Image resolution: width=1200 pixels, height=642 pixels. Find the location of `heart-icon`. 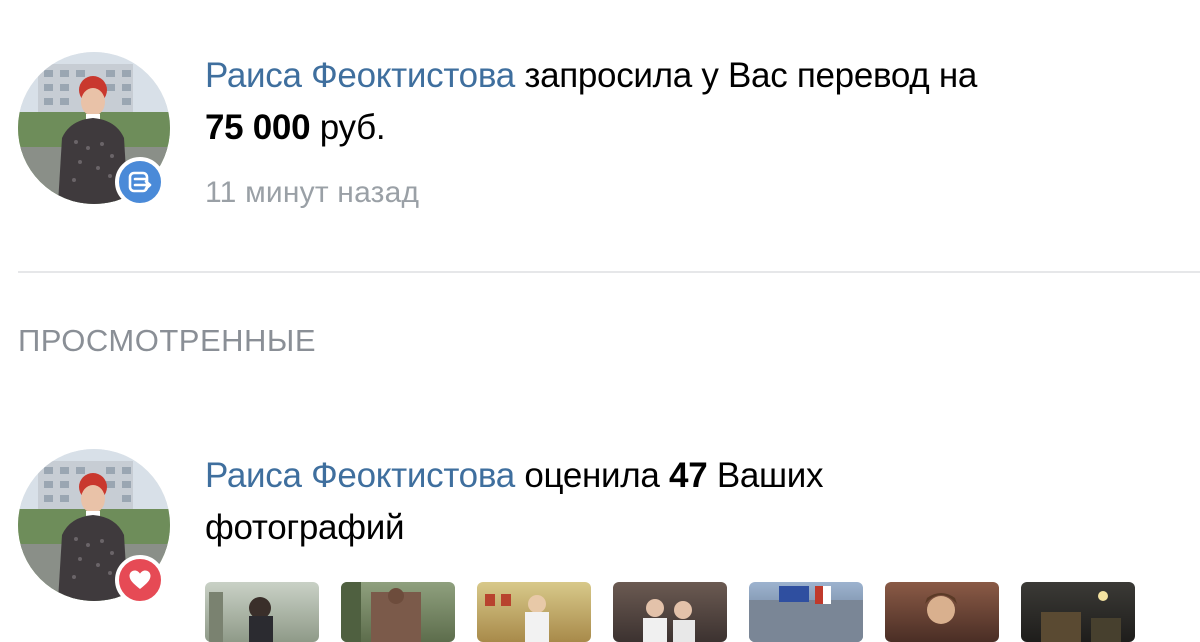

heart-icon is located at coordinates (140, 579).